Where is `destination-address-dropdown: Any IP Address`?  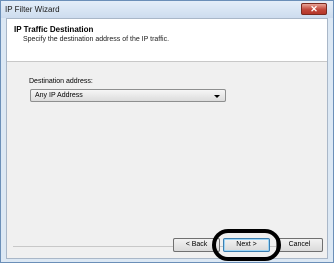 destination-address-dropdown: Any IP Address is located at coordinates (128, 95).